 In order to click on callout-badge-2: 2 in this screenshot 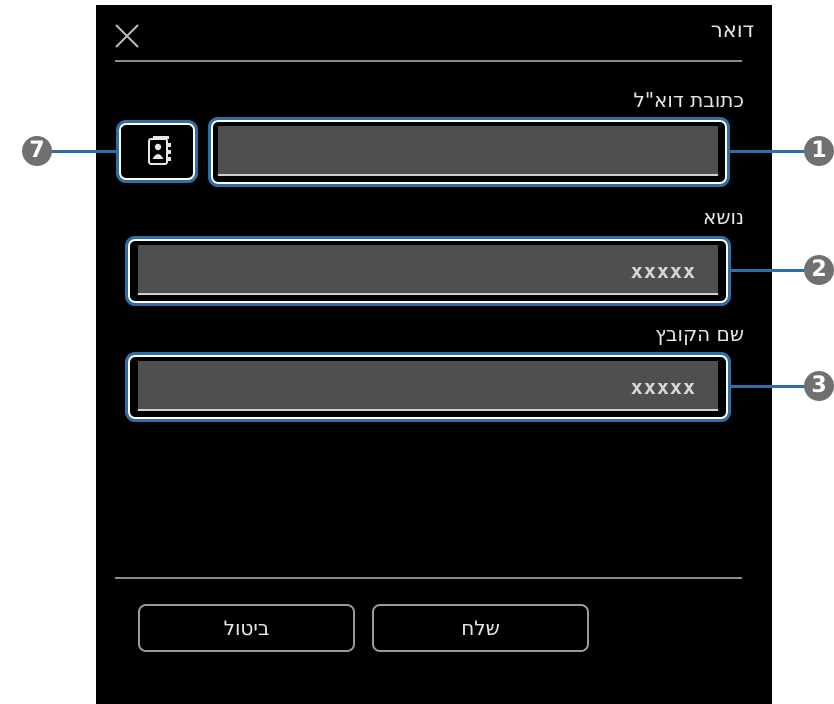, I will do `click(819, 270)`.